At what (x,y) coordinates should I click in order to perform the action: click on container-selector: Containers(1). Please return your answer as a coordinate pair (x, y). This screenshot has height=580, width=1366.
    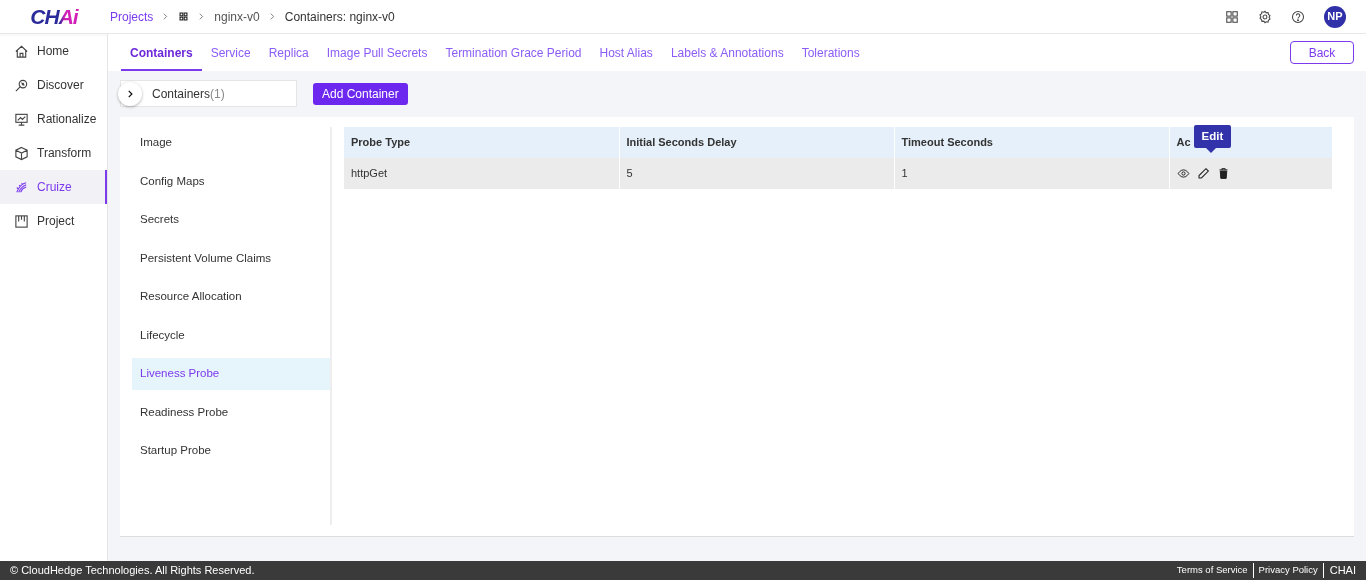
    Looking at the image, I should click on (208, 93).